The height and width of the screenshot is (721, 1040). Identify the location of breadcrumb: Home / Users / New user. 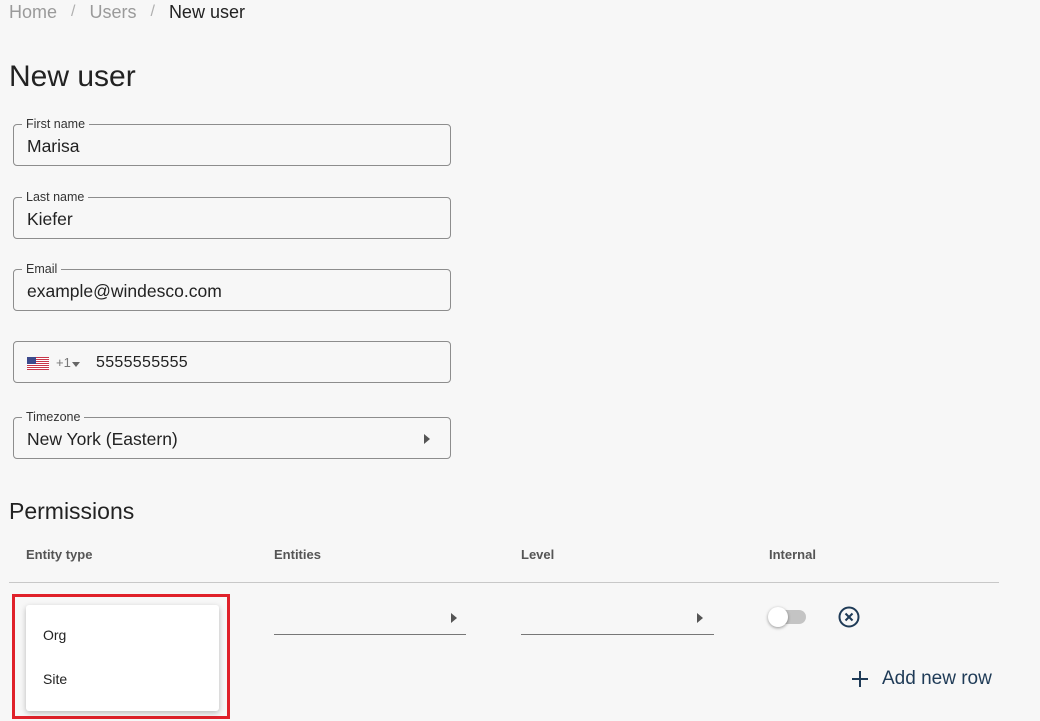
(127, 12).